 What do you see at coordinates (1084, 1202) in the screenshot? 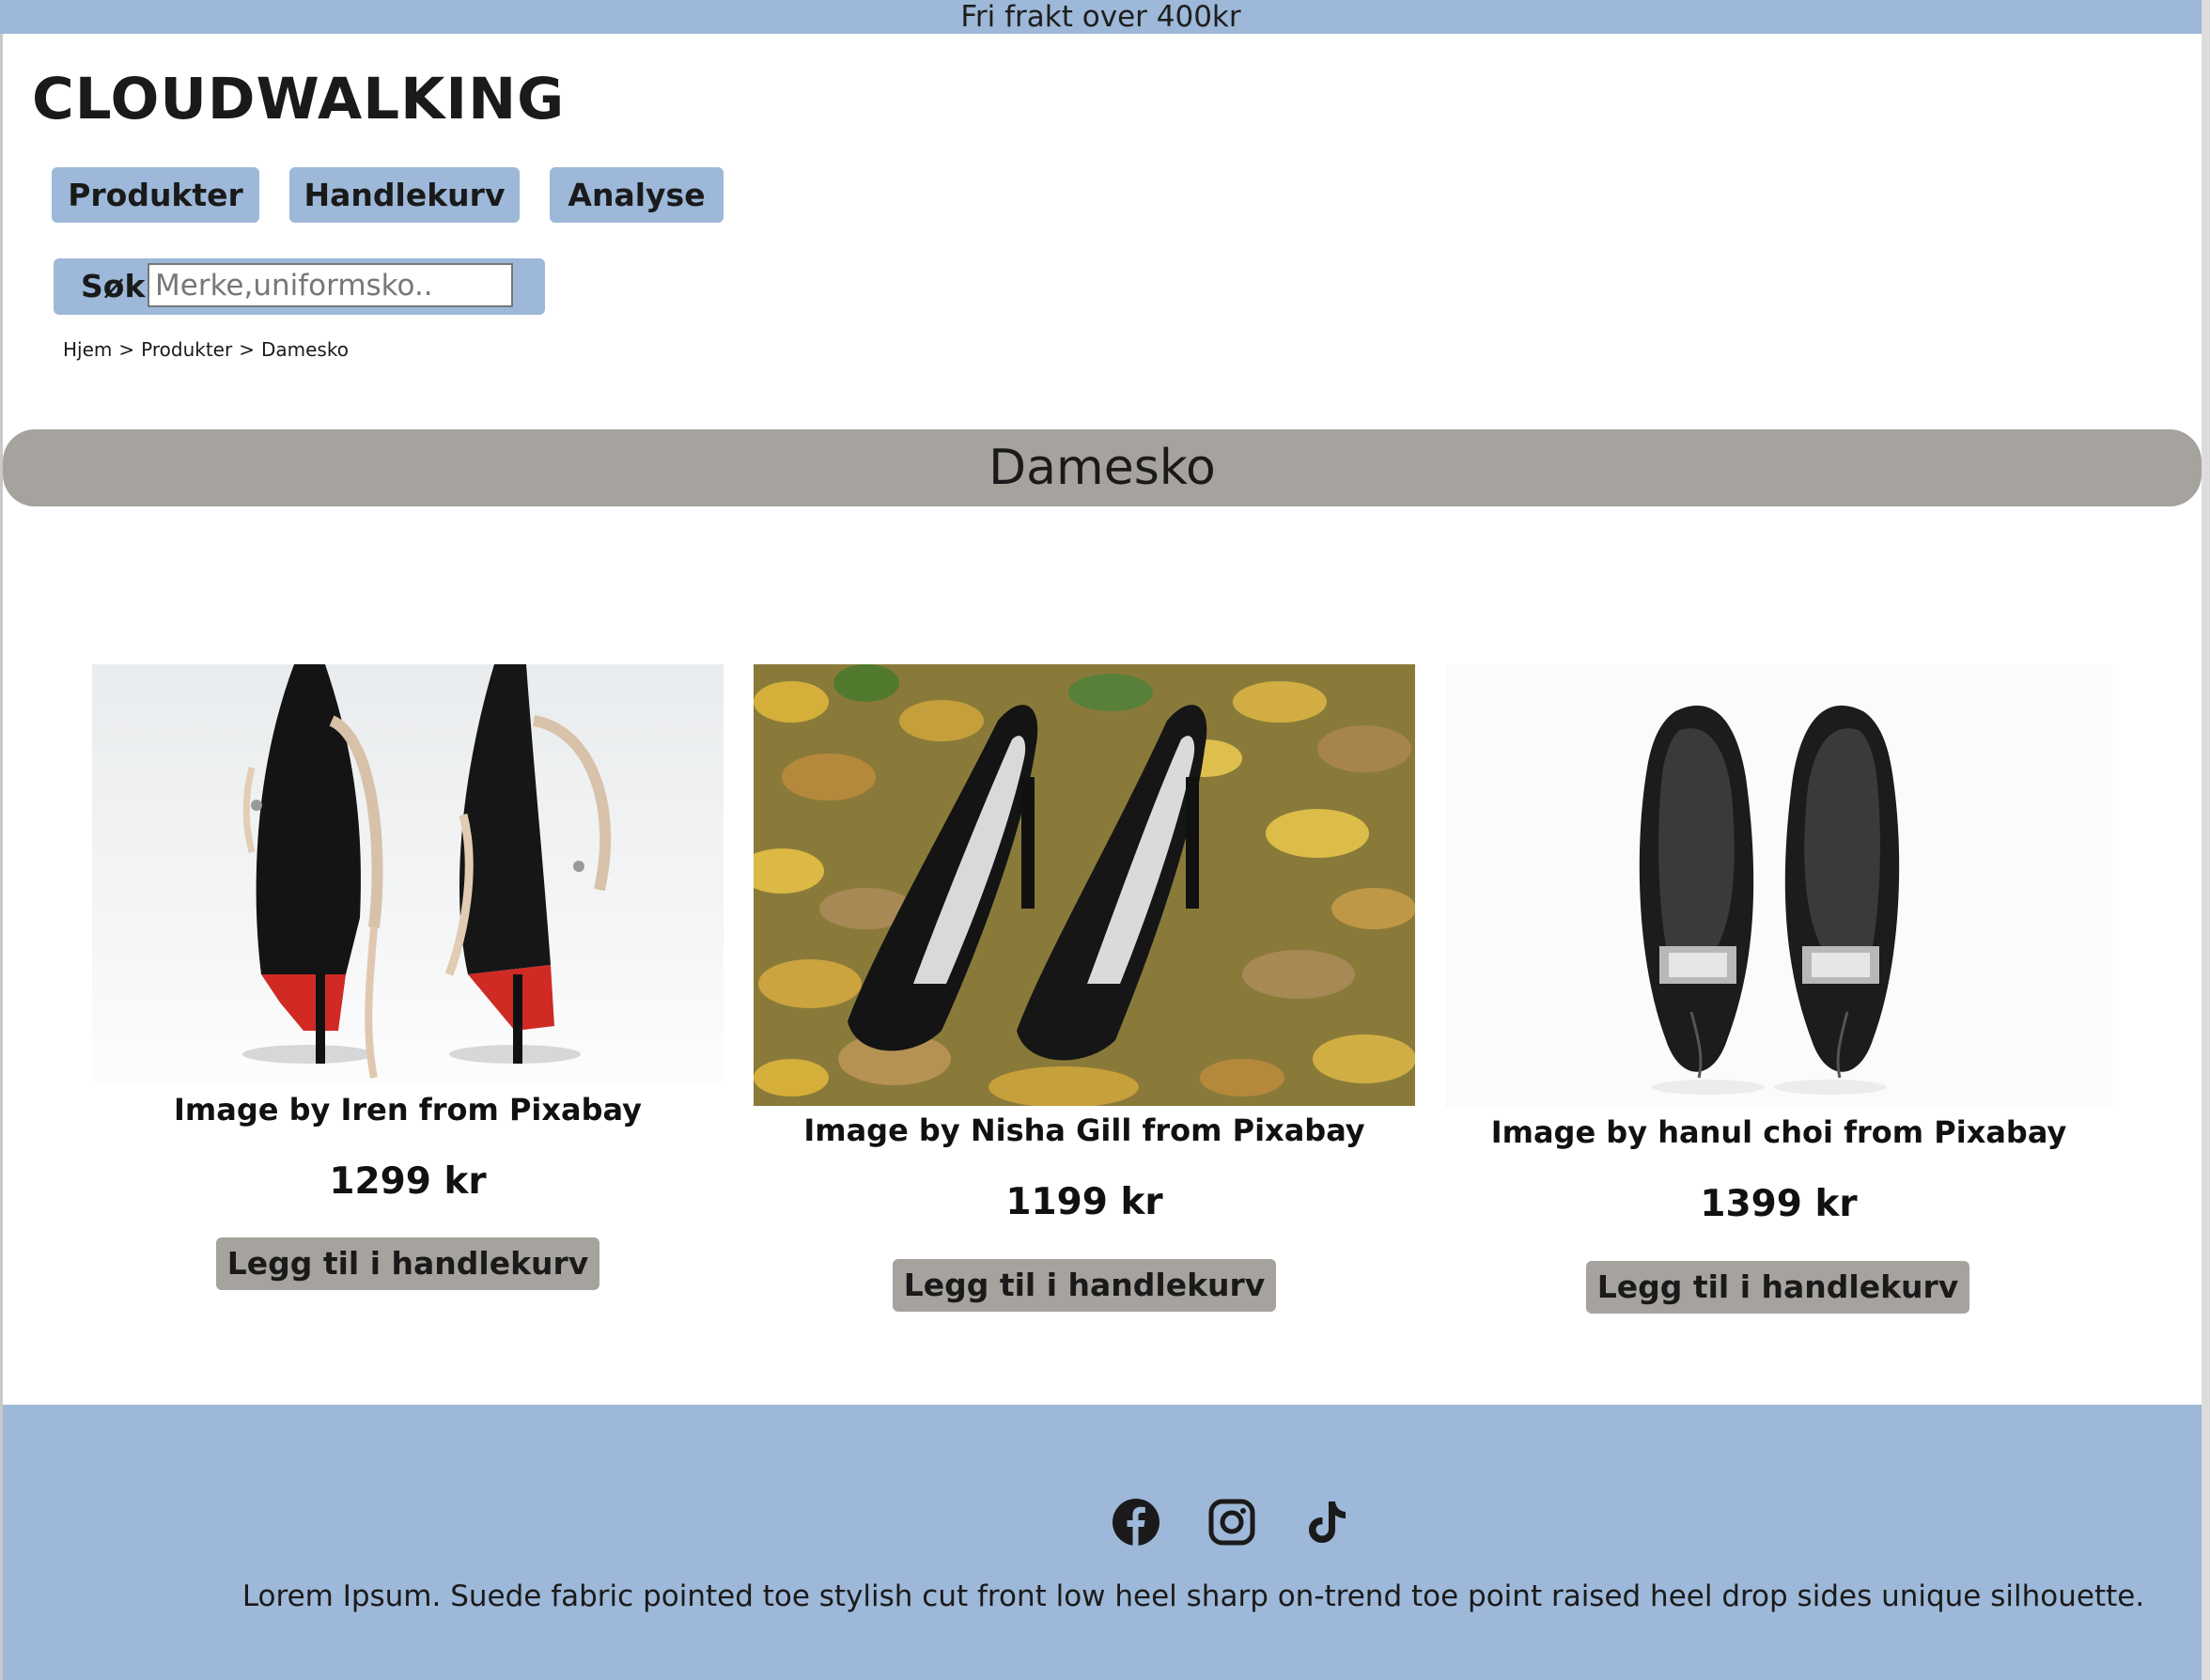
I see `product-price: 1199 kr` at bounding box center [1084, 1202].